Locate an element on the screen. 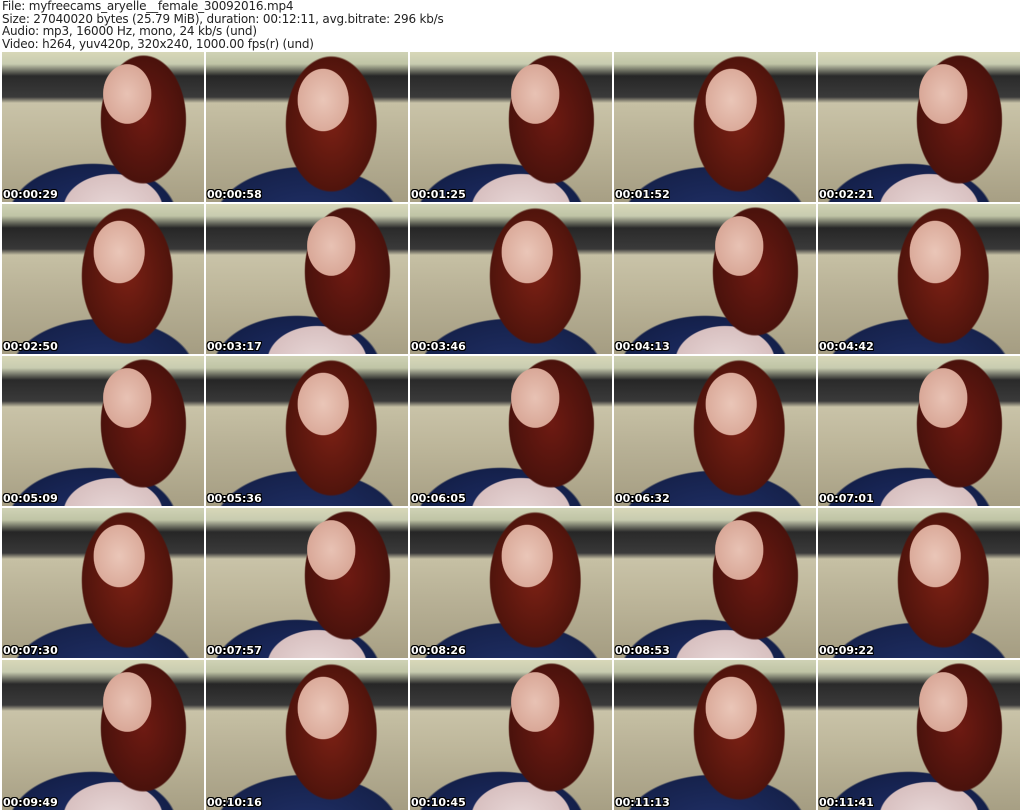 This screenshot has width=1024, height=811. video-thumbnail: 00:04:42 is located at coordinates (919, 279).